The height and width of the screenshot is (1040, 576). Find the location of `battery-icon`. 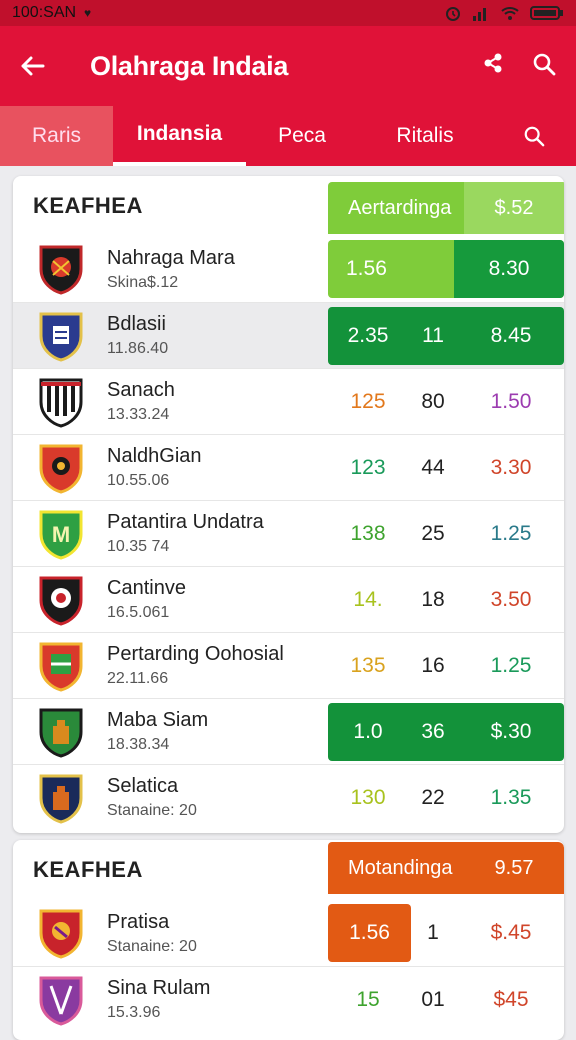

battery-icon is located at coordinates (546, 13).